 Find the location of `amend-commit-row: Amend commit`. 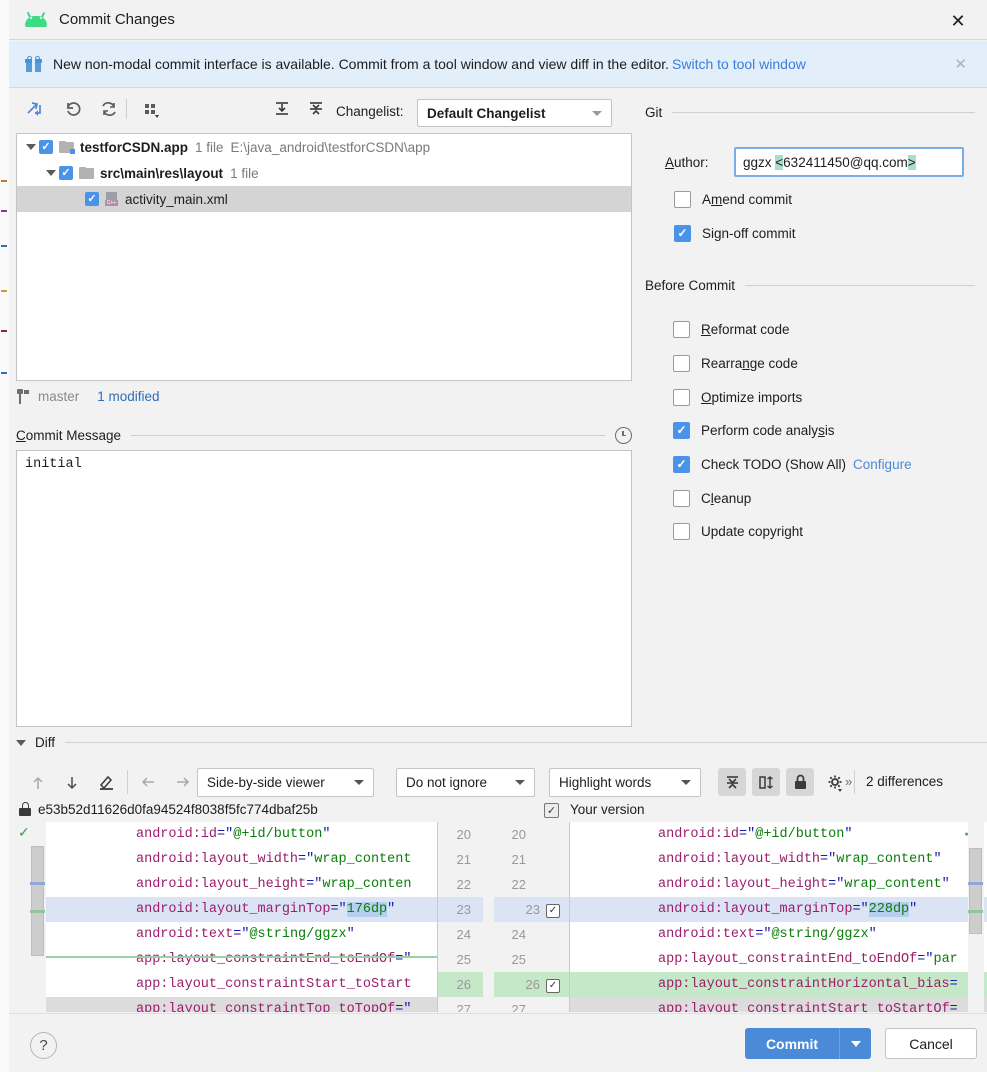

amend-commit-row: Amend commit is located at coordinates (830, 199).